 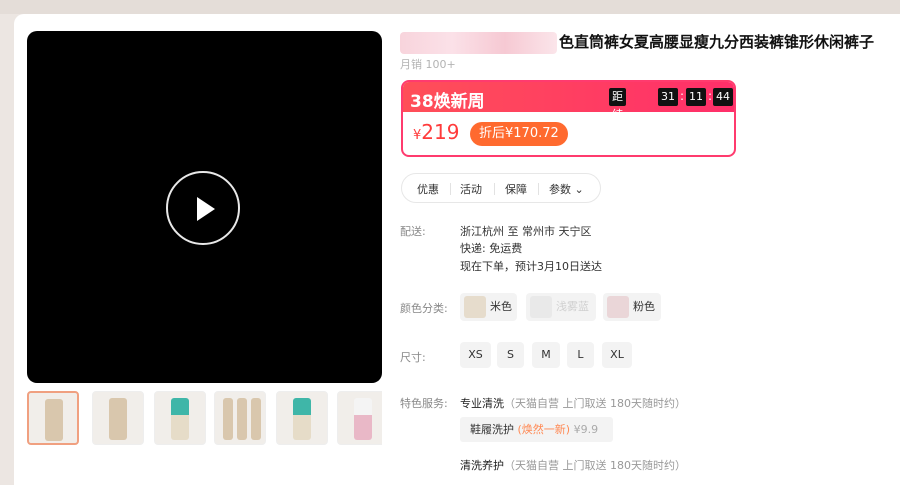 What do you see at coordinates (428, 189) in the screenshot?
I see `tab-discount: 优惠` at bounding box center [428, 189].